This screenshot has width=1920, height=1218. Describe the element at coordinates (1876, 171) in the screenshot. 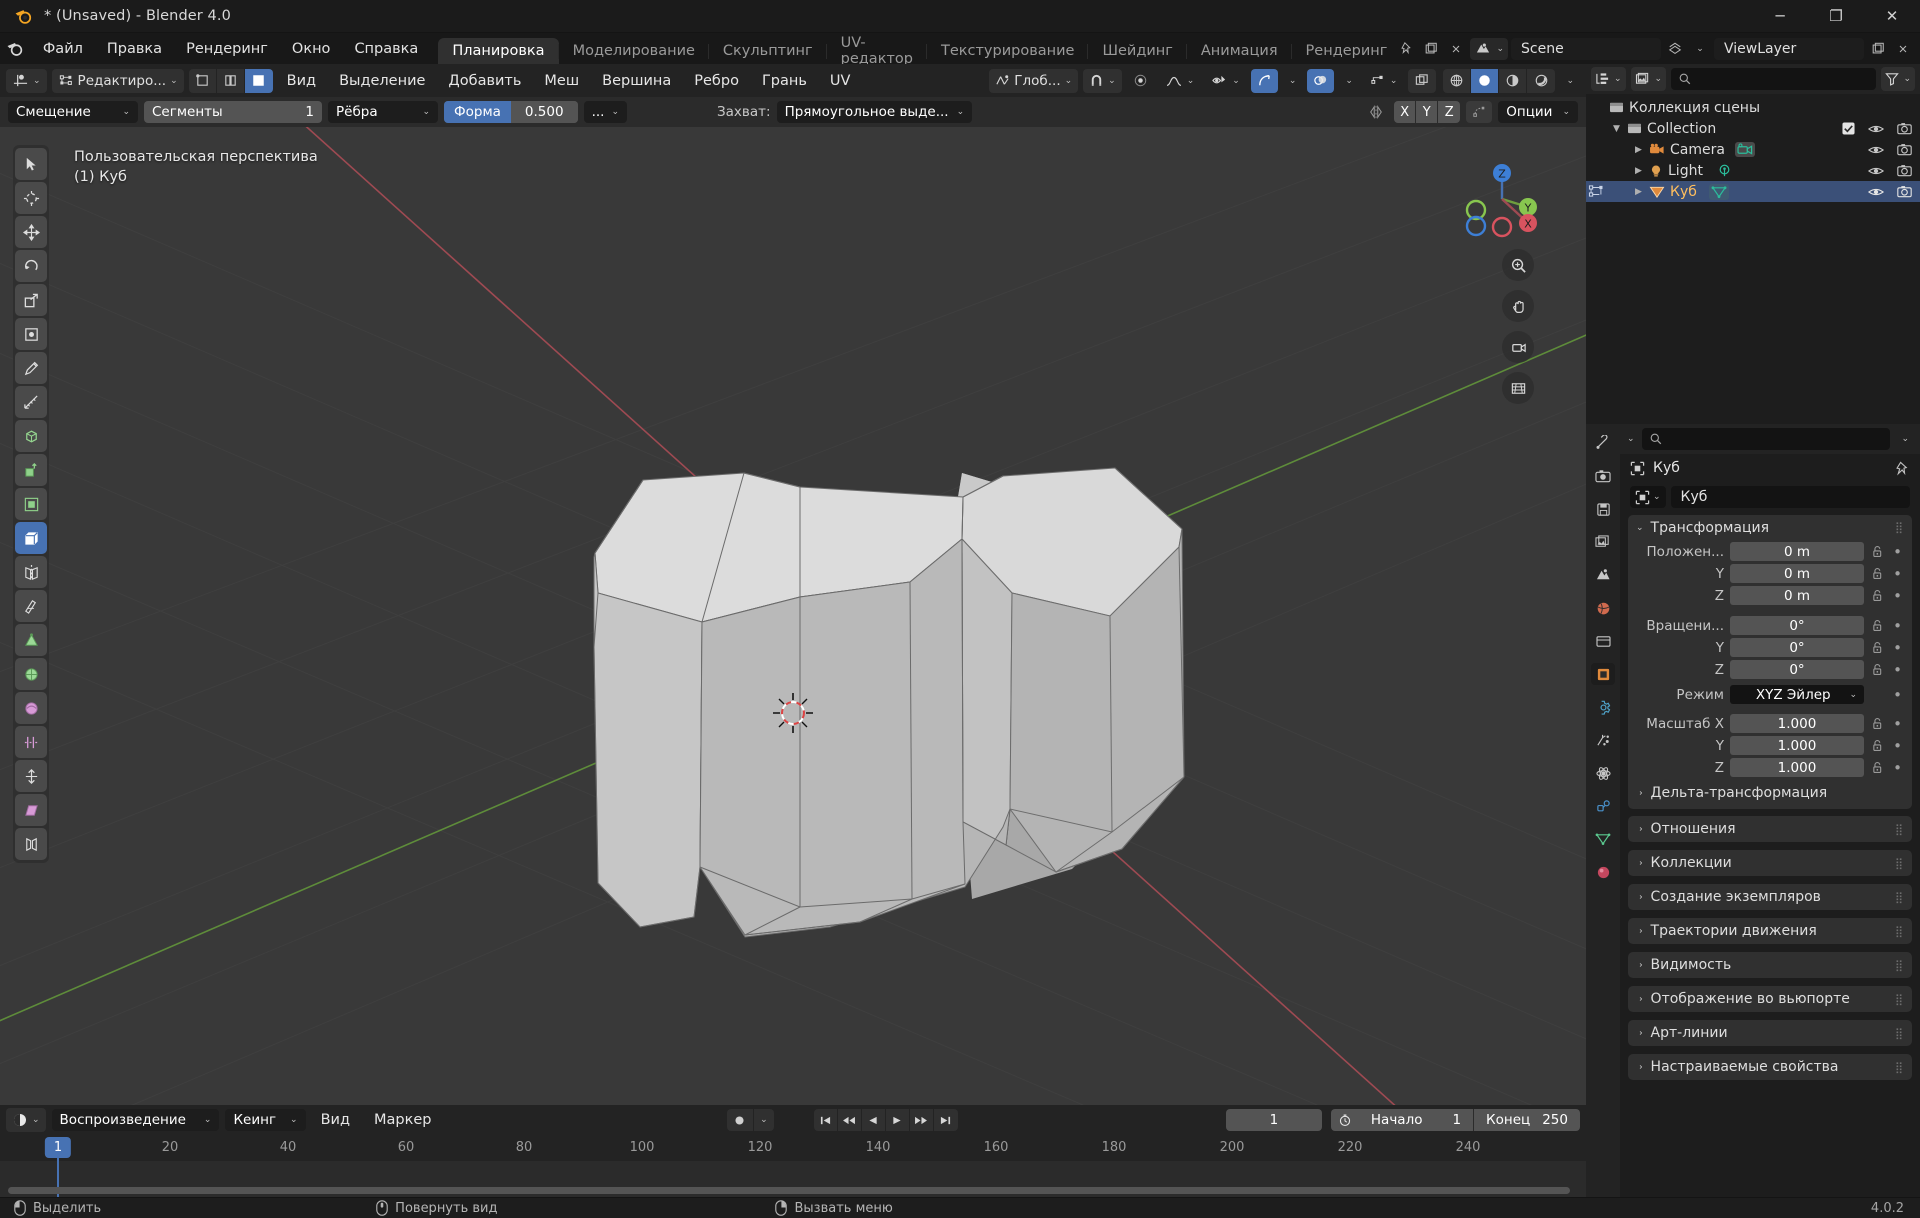

I see `hide-in-viewport-icon` at that location.